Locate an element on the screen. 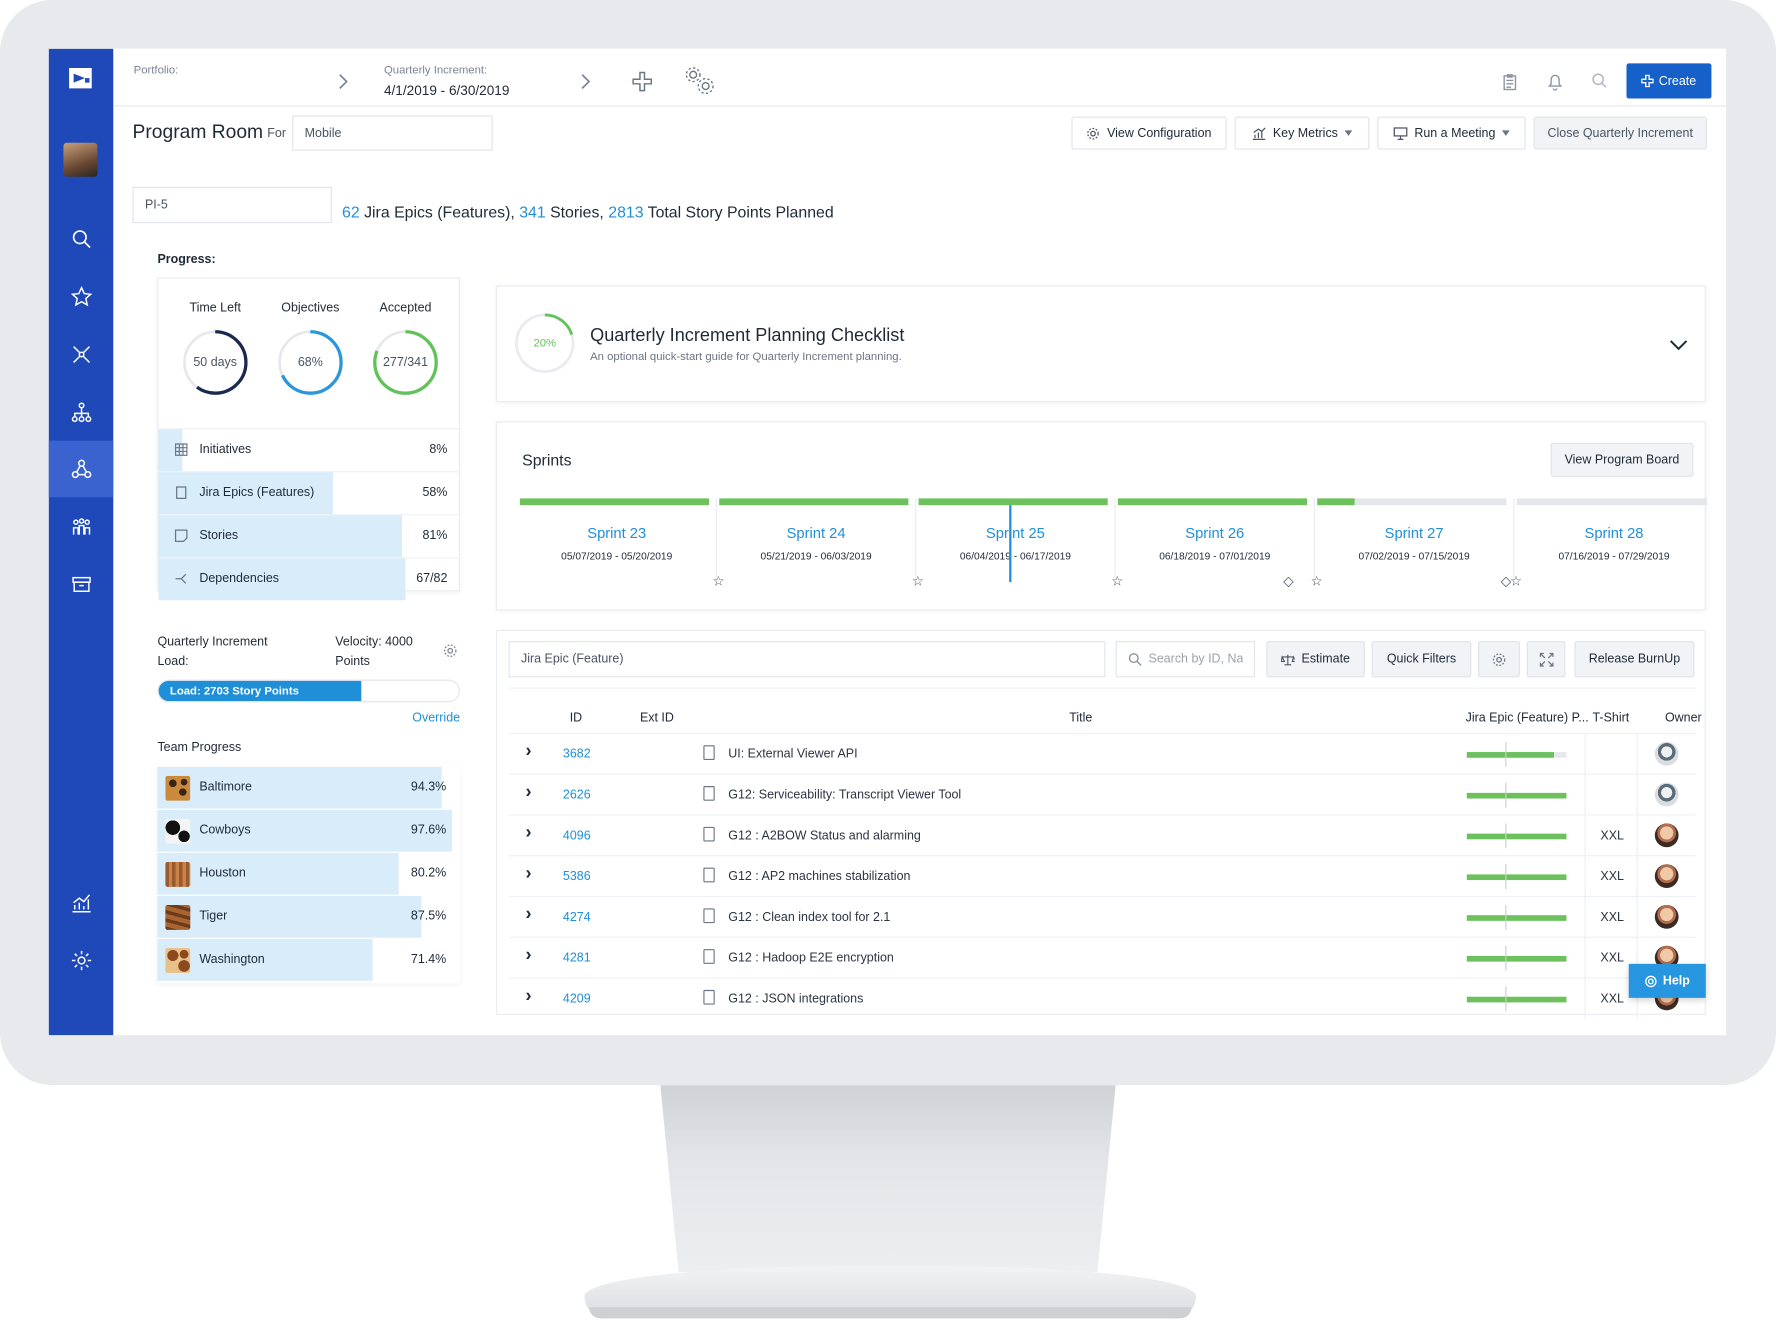 The width and height of the screenshot is (1776, 1323). user-avatar is located at coordinates (80, 159).